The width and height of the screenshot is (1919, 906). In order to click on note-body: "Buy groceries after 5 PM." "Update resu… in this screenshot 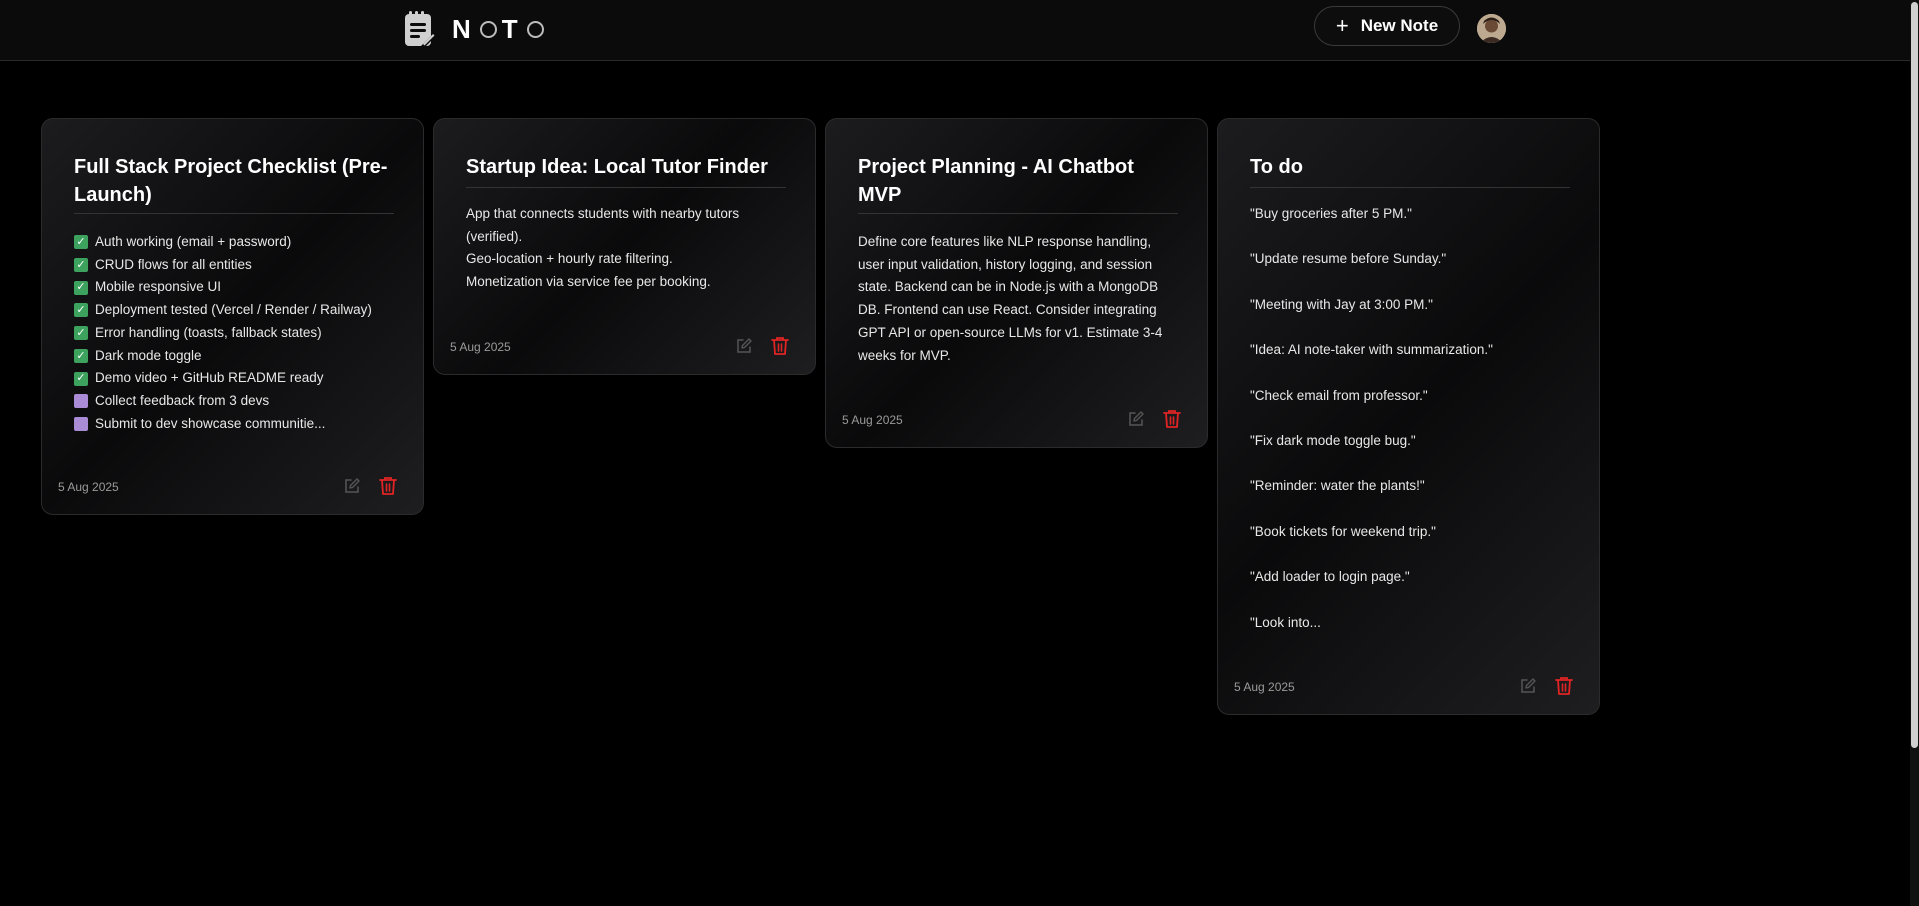, I will do `click(1410, 430)`.